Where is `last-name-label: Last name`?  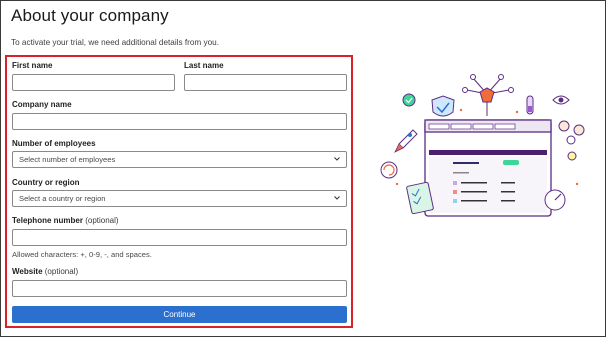
last-name-label: Last name is located at coordinates (204, 65).